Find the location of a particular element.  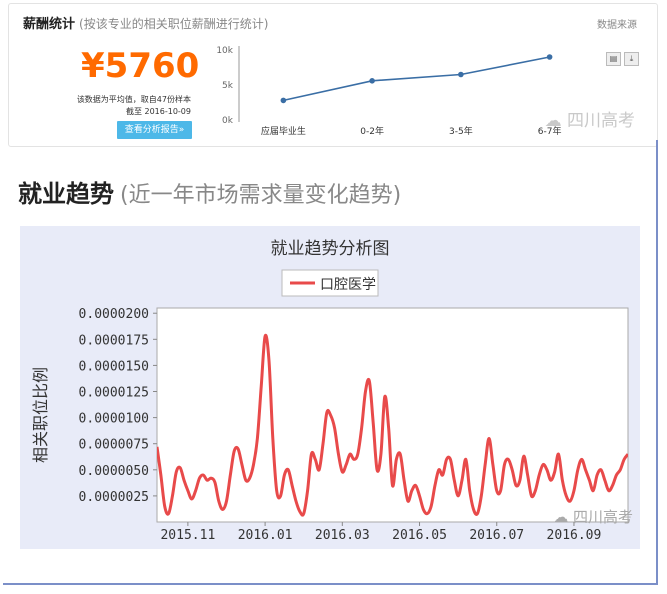

salary-title: 薪酬统计 (按该专业的相关职位薪酬进行统计) is located at coordinates (145, 22).